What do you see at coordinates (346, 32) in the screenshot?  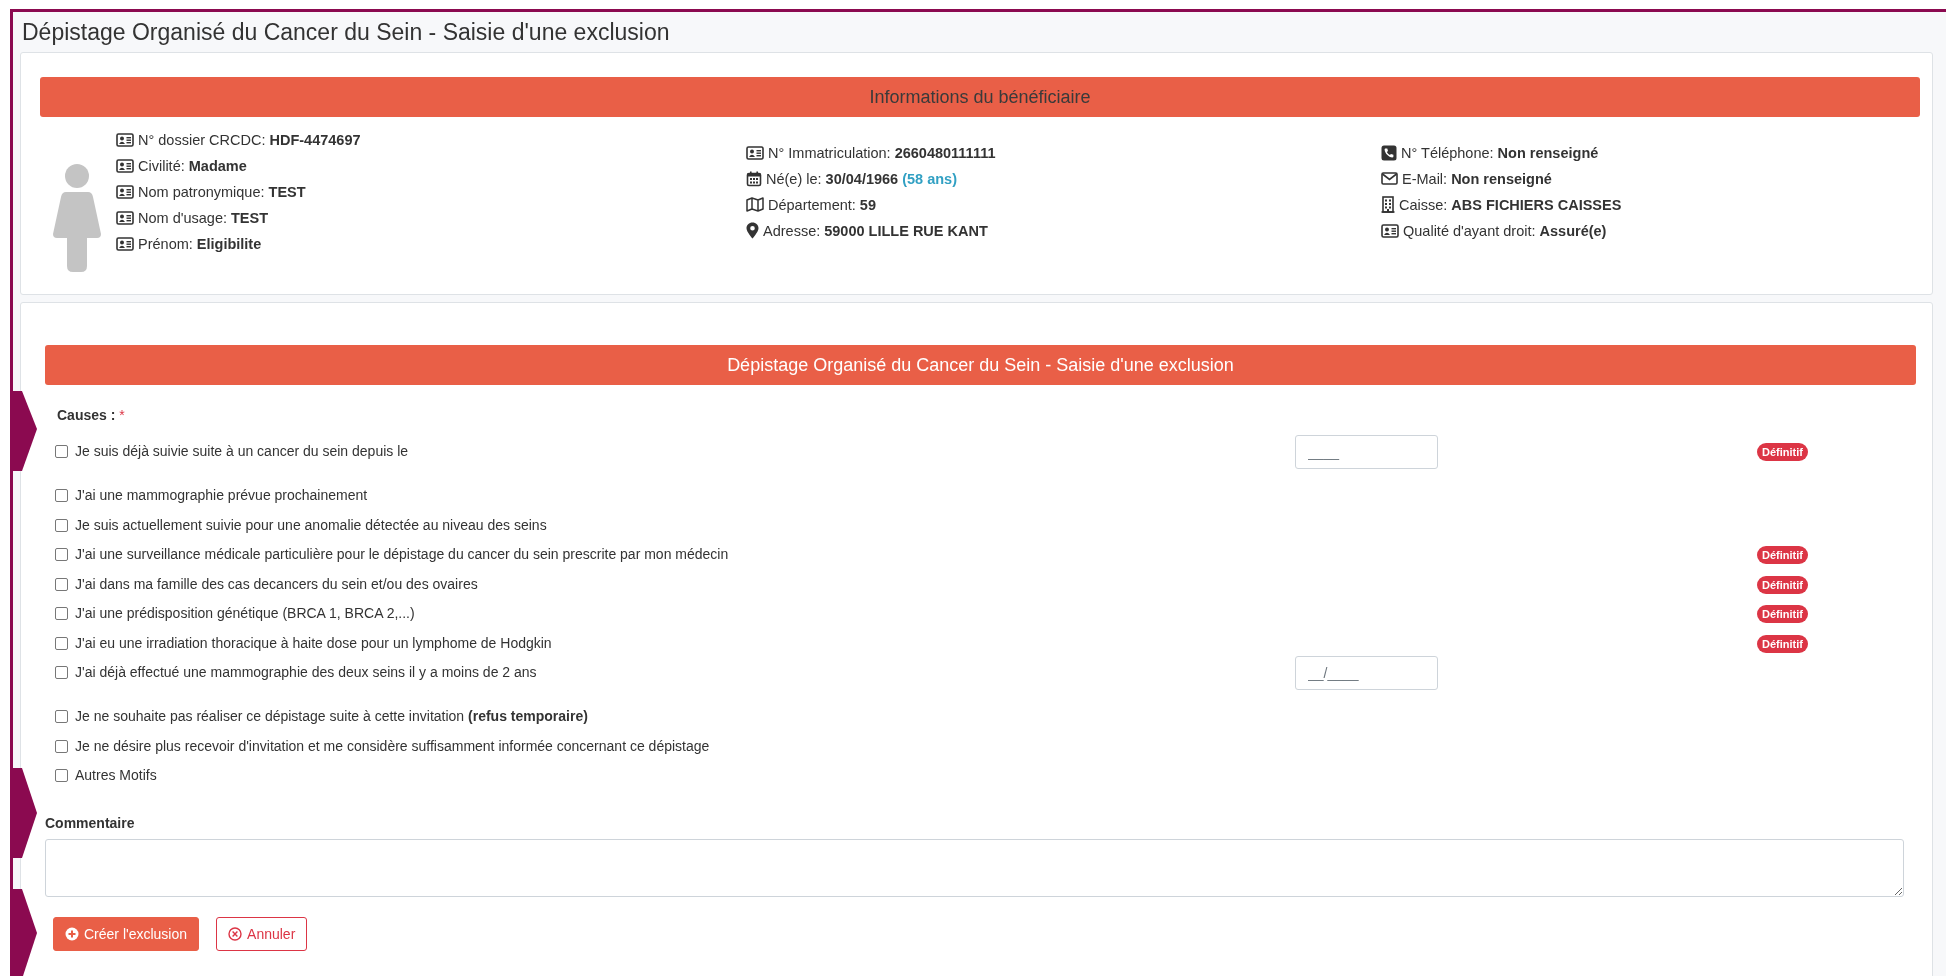 I see `page-title: Dépistage Organisé du Cancer du Sein - Saisie d'une exclusion` at bounding box center [346, 32].